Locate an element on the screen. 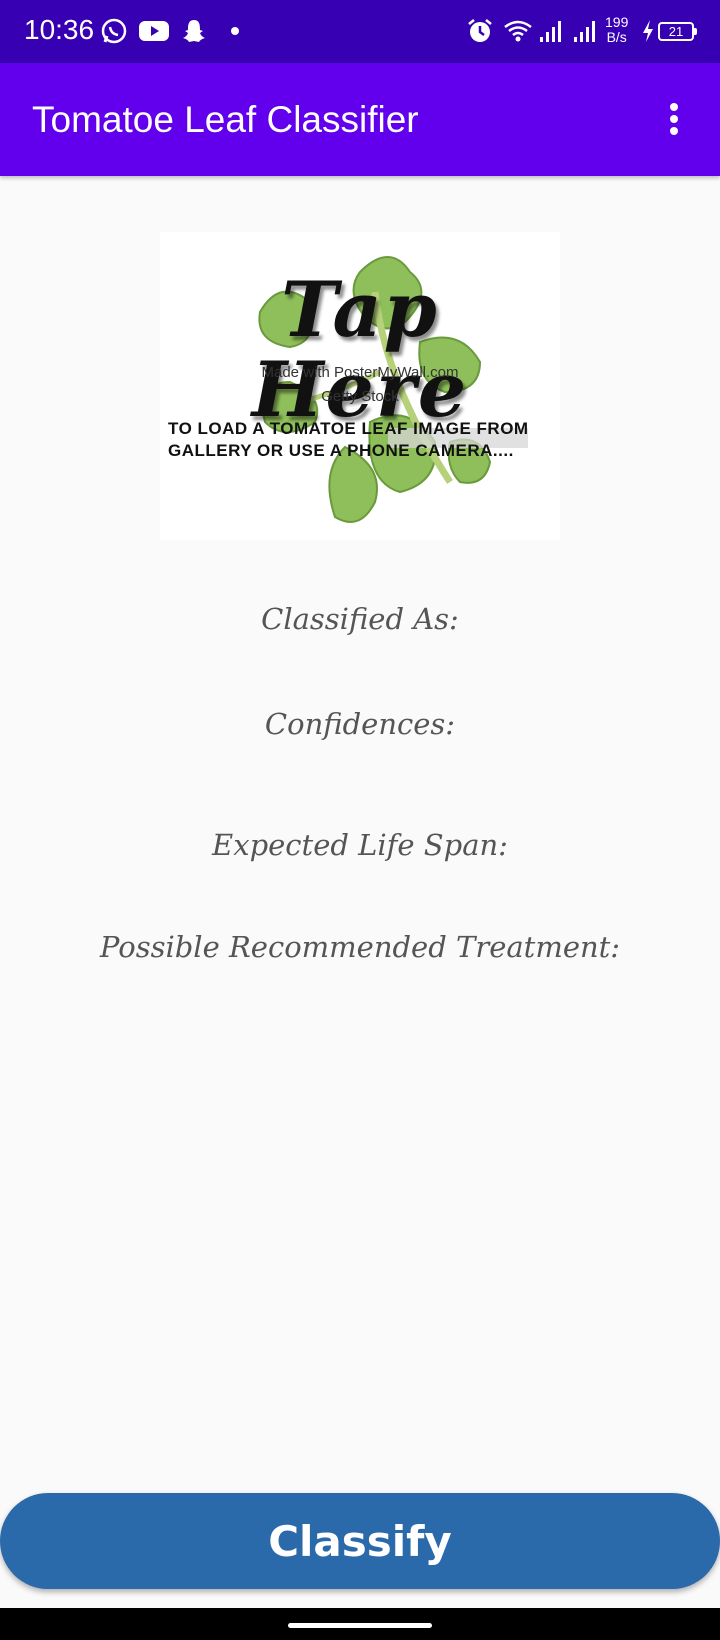  net-speed-value: 199 is located at coordinates (617, 22).